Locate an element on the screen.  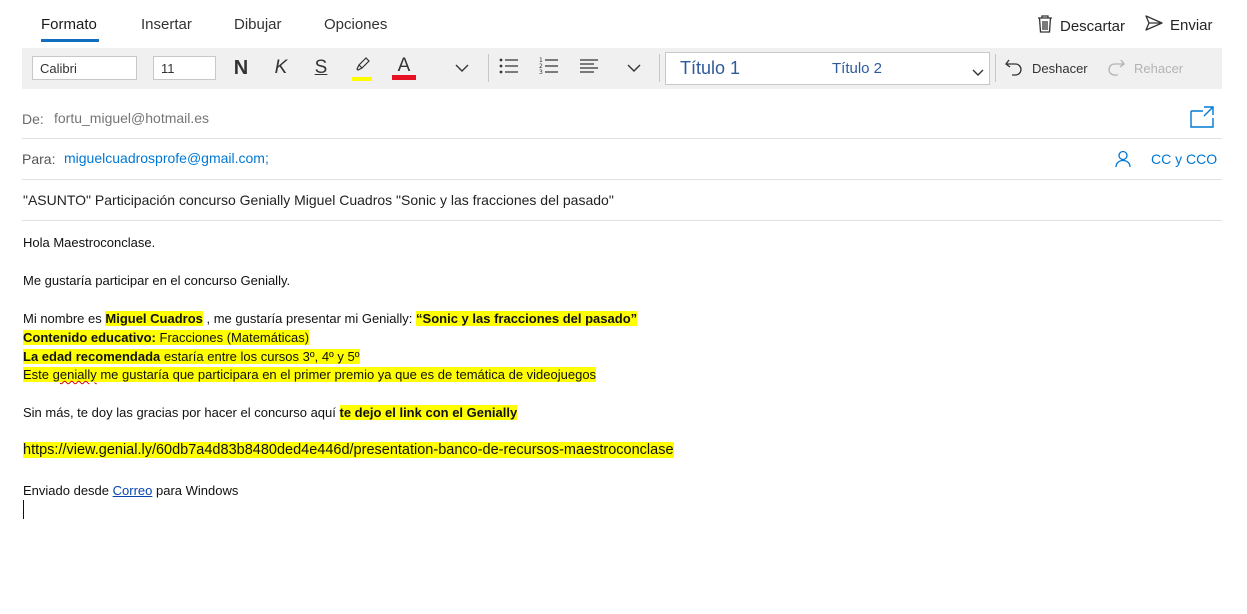
correo-link: Correo is located at coordinates (133, 490).